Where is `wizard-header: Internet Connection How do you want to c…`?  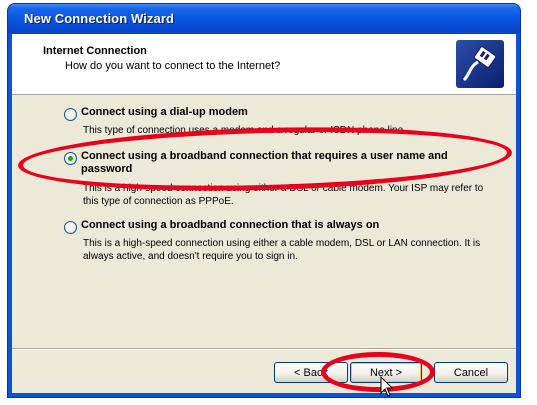
wizard-header: Internet Connection How do you want to c… is located at coordinates (264, 64).